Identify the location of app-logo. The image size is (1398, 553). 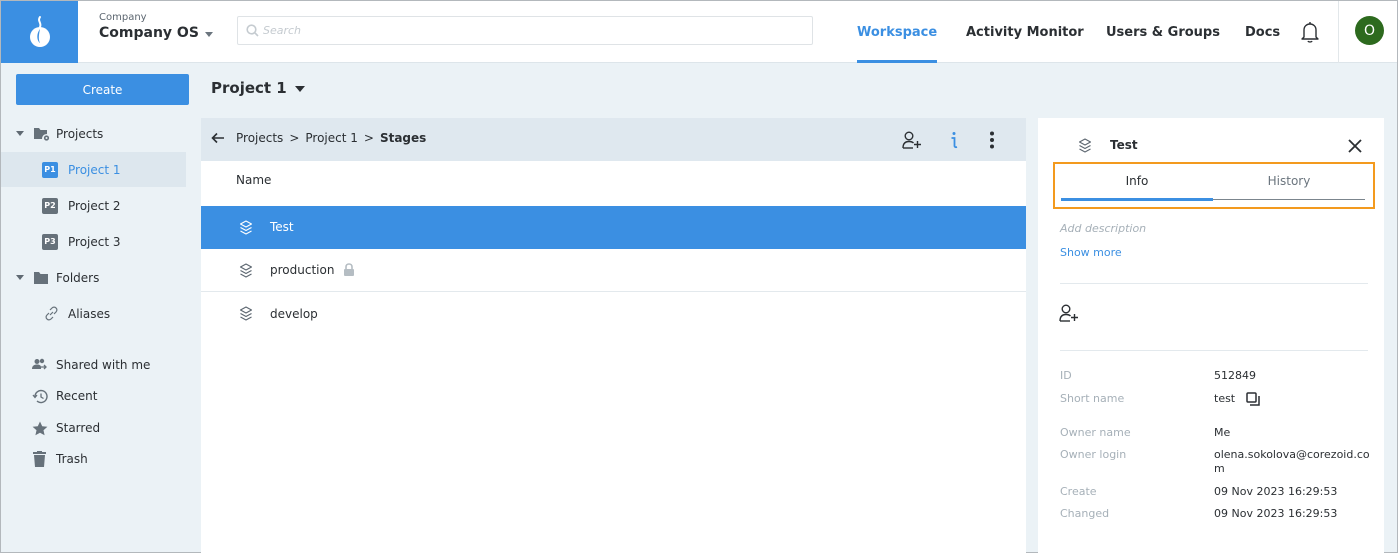
(39, 32).